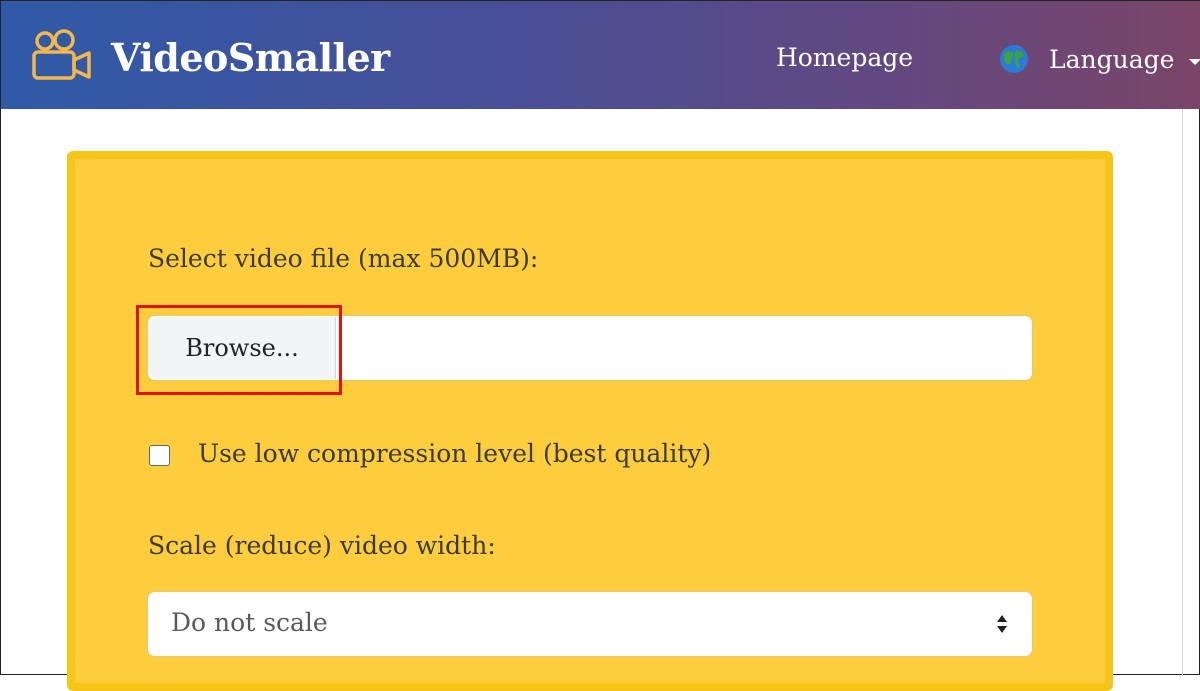 The width and height of the screenshot is (1200, 691). What do you see at coordinates (844, 57) in the screenshot?
I see `nav-homepage-link: Homepage` at bounding box center [844, 57].